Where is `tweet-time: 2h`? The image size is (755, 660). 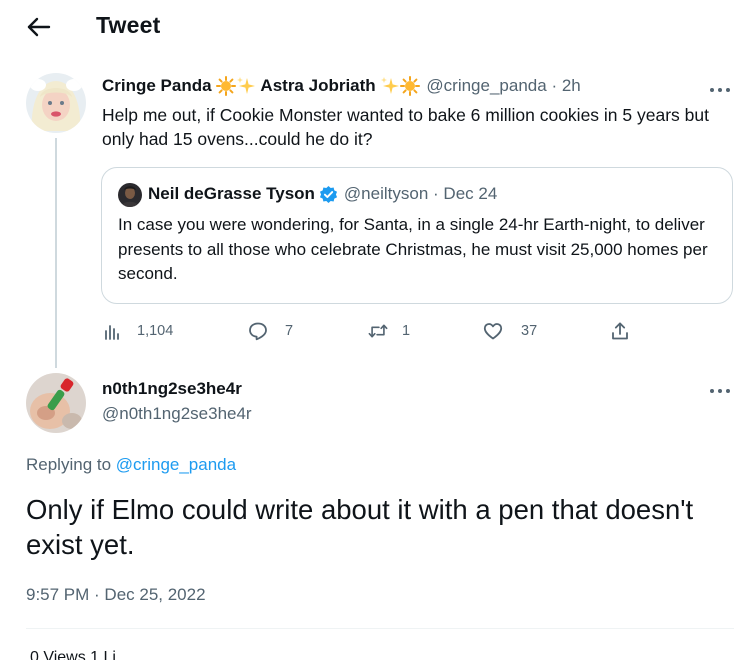 tweet-time: 2h is located at coordinates (571, 85).